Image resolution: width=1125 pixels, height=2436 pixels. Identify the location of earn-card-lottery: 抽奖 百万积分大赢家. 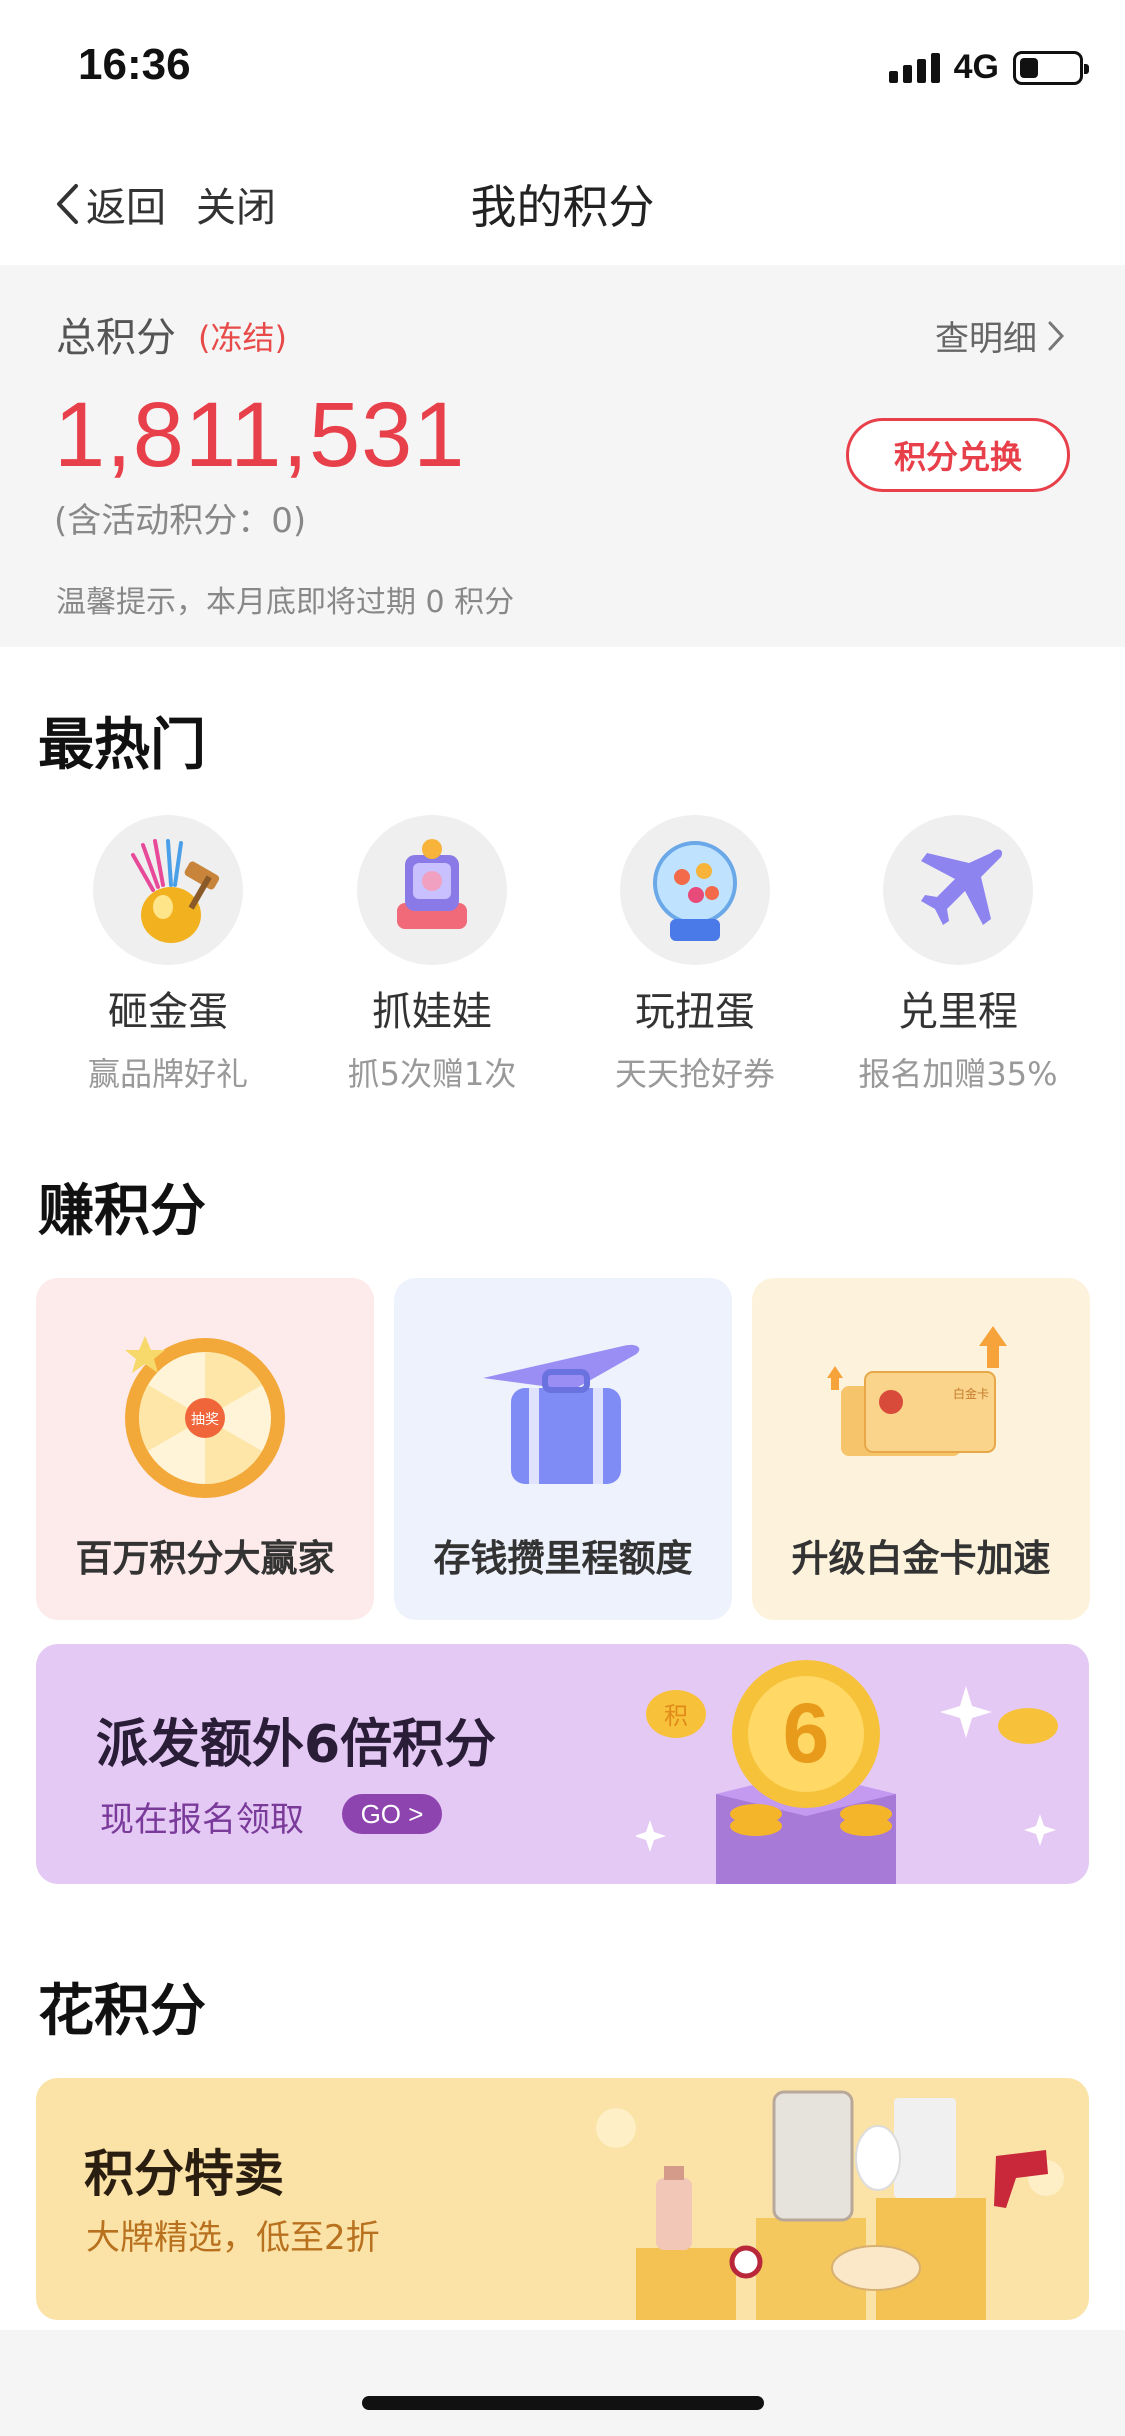
(205, 1449).